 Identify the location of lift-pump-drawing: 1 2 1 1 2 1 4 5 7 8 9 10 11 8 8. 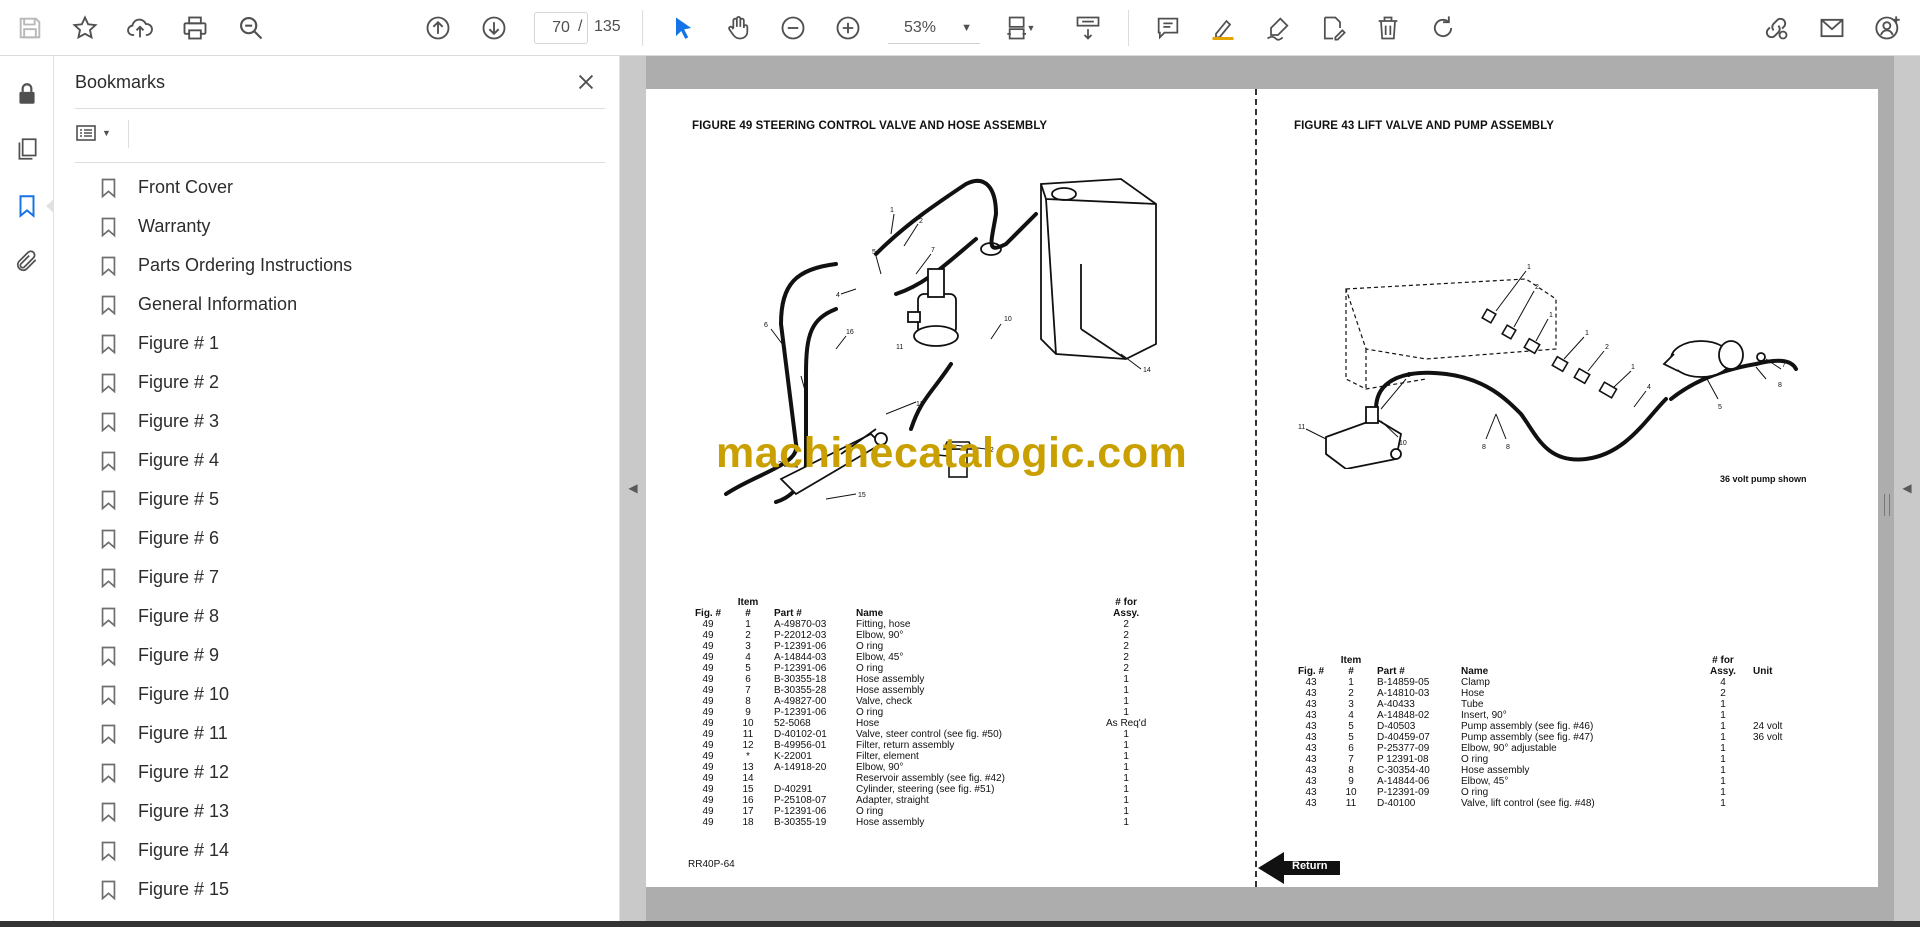
(1548, 366).